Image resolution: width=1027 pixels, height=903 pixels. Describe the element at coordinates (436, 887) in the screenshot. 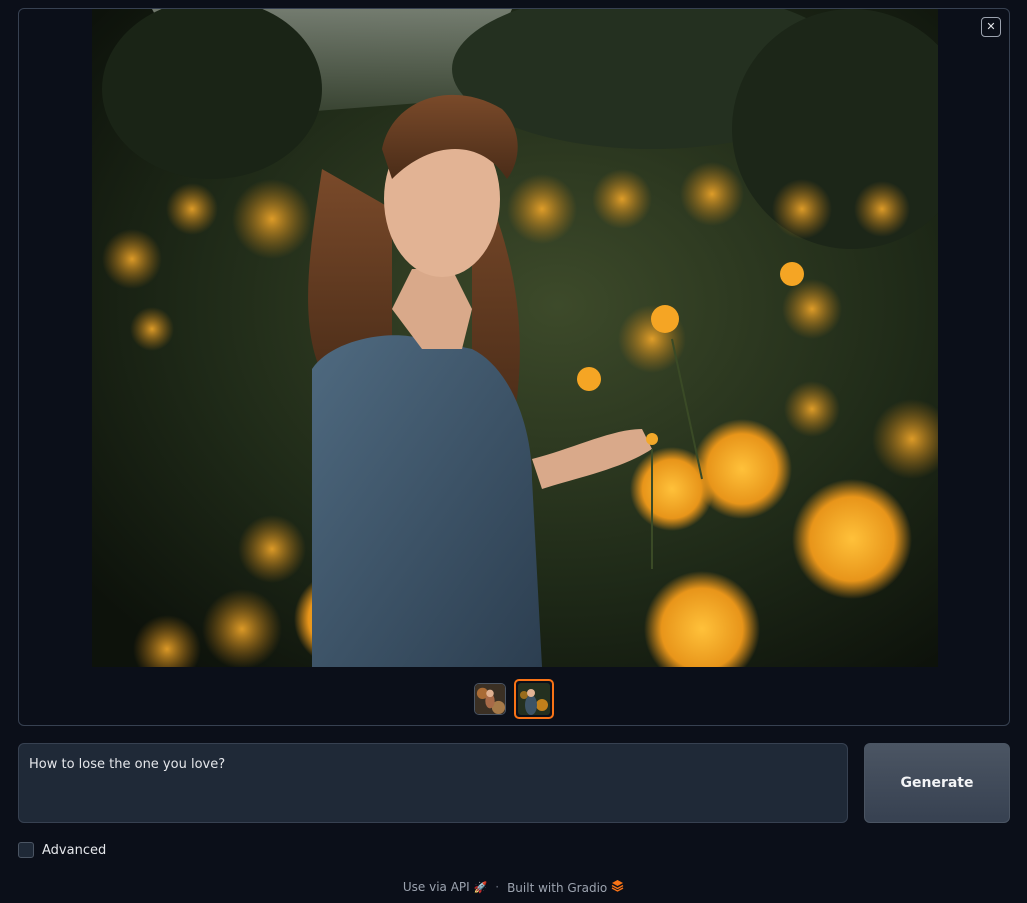

I see `use-via-api-label: Use via API` at that location.